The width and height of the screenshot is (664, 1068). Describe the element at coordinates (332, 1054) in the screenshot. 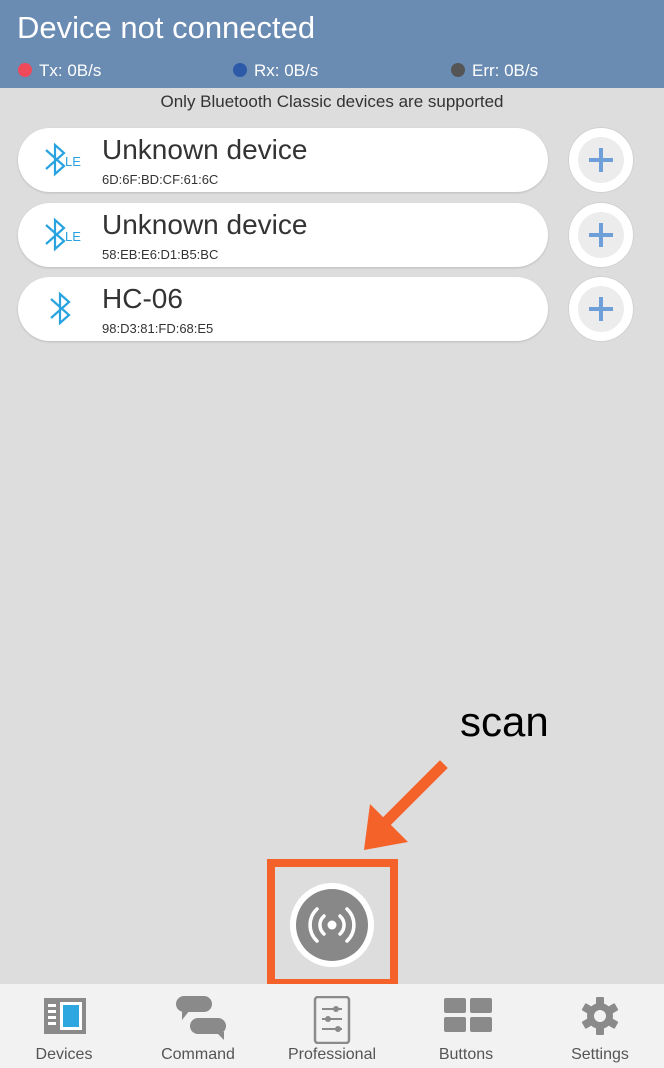

I see `nav-professional-label: Professional` at that location.